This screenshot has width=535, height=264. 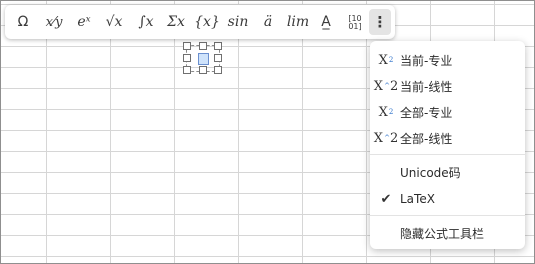 I want to click on menu-item-all-professional: X2 全部-专业, so click(x=447, y=112).